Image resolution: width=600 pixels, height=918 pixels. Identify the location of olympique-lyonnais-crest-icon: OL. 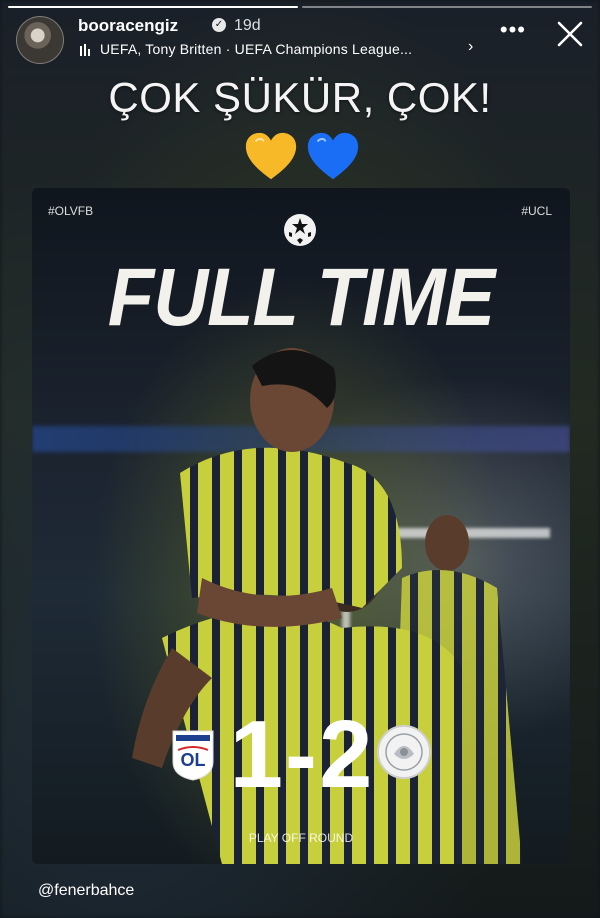
(193, 755).